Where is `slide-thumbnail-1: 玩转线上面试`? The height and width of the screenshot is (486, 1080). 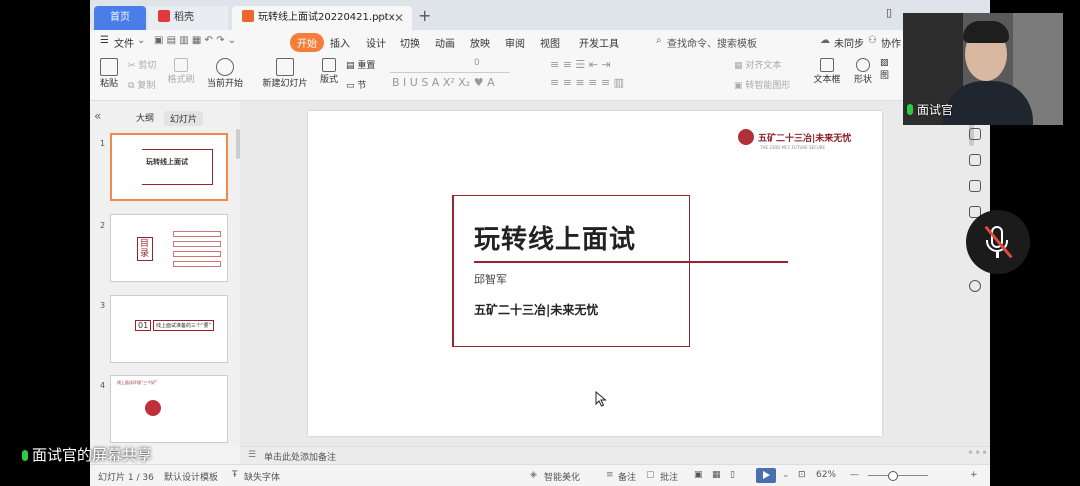
slide-thumbnail-1: 玩转线上面试 is located at coordinates (169, 167).